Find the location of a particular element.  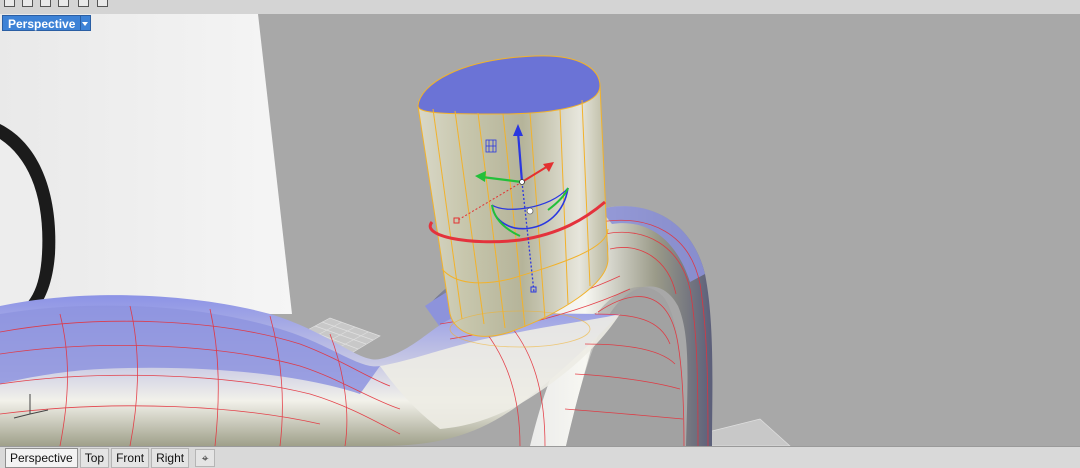

tab-perspective: Perspective is located at coordinates (41, 457).